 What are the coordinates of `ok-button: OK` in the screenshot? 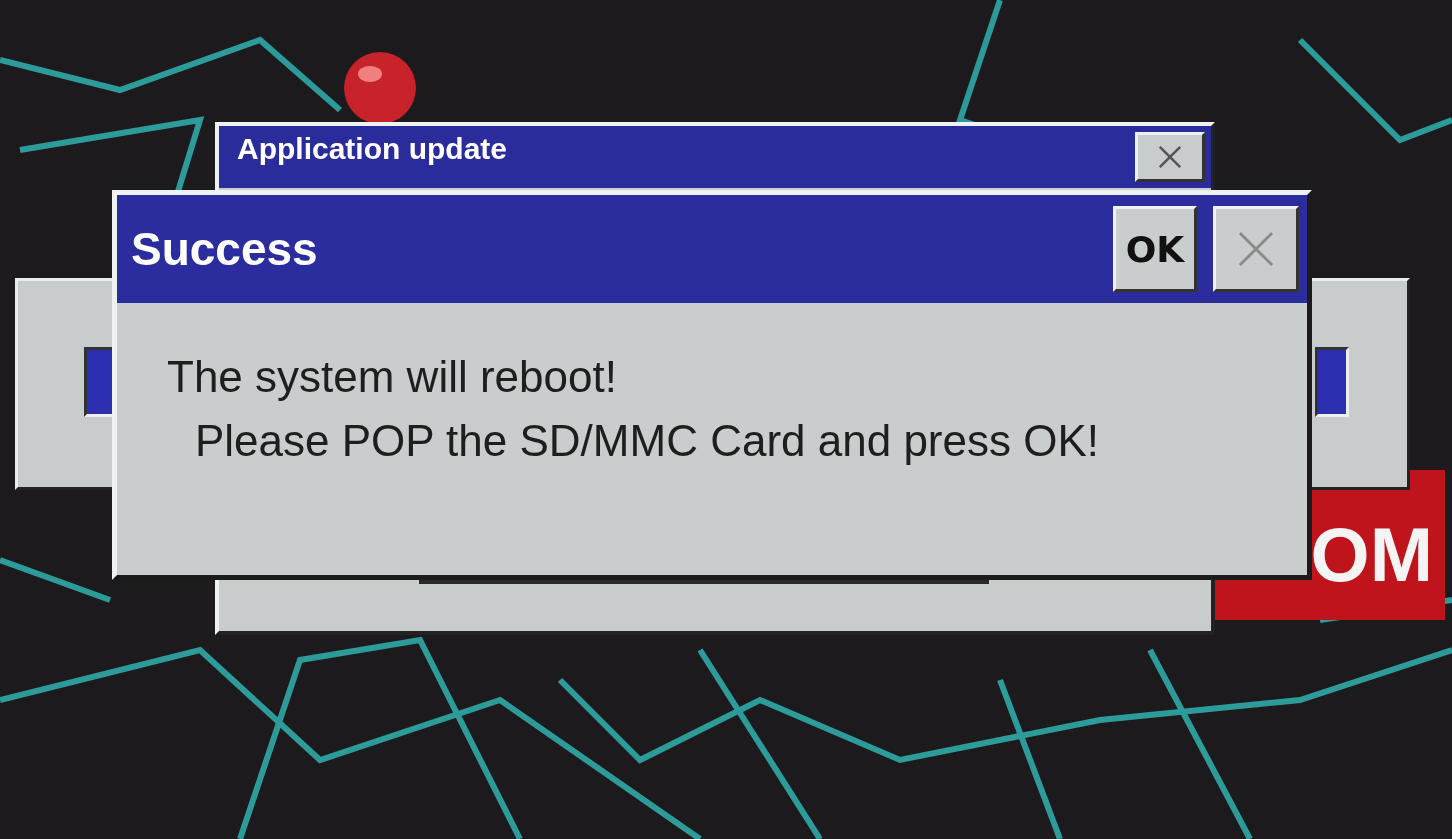 It's located at (1155, 249).